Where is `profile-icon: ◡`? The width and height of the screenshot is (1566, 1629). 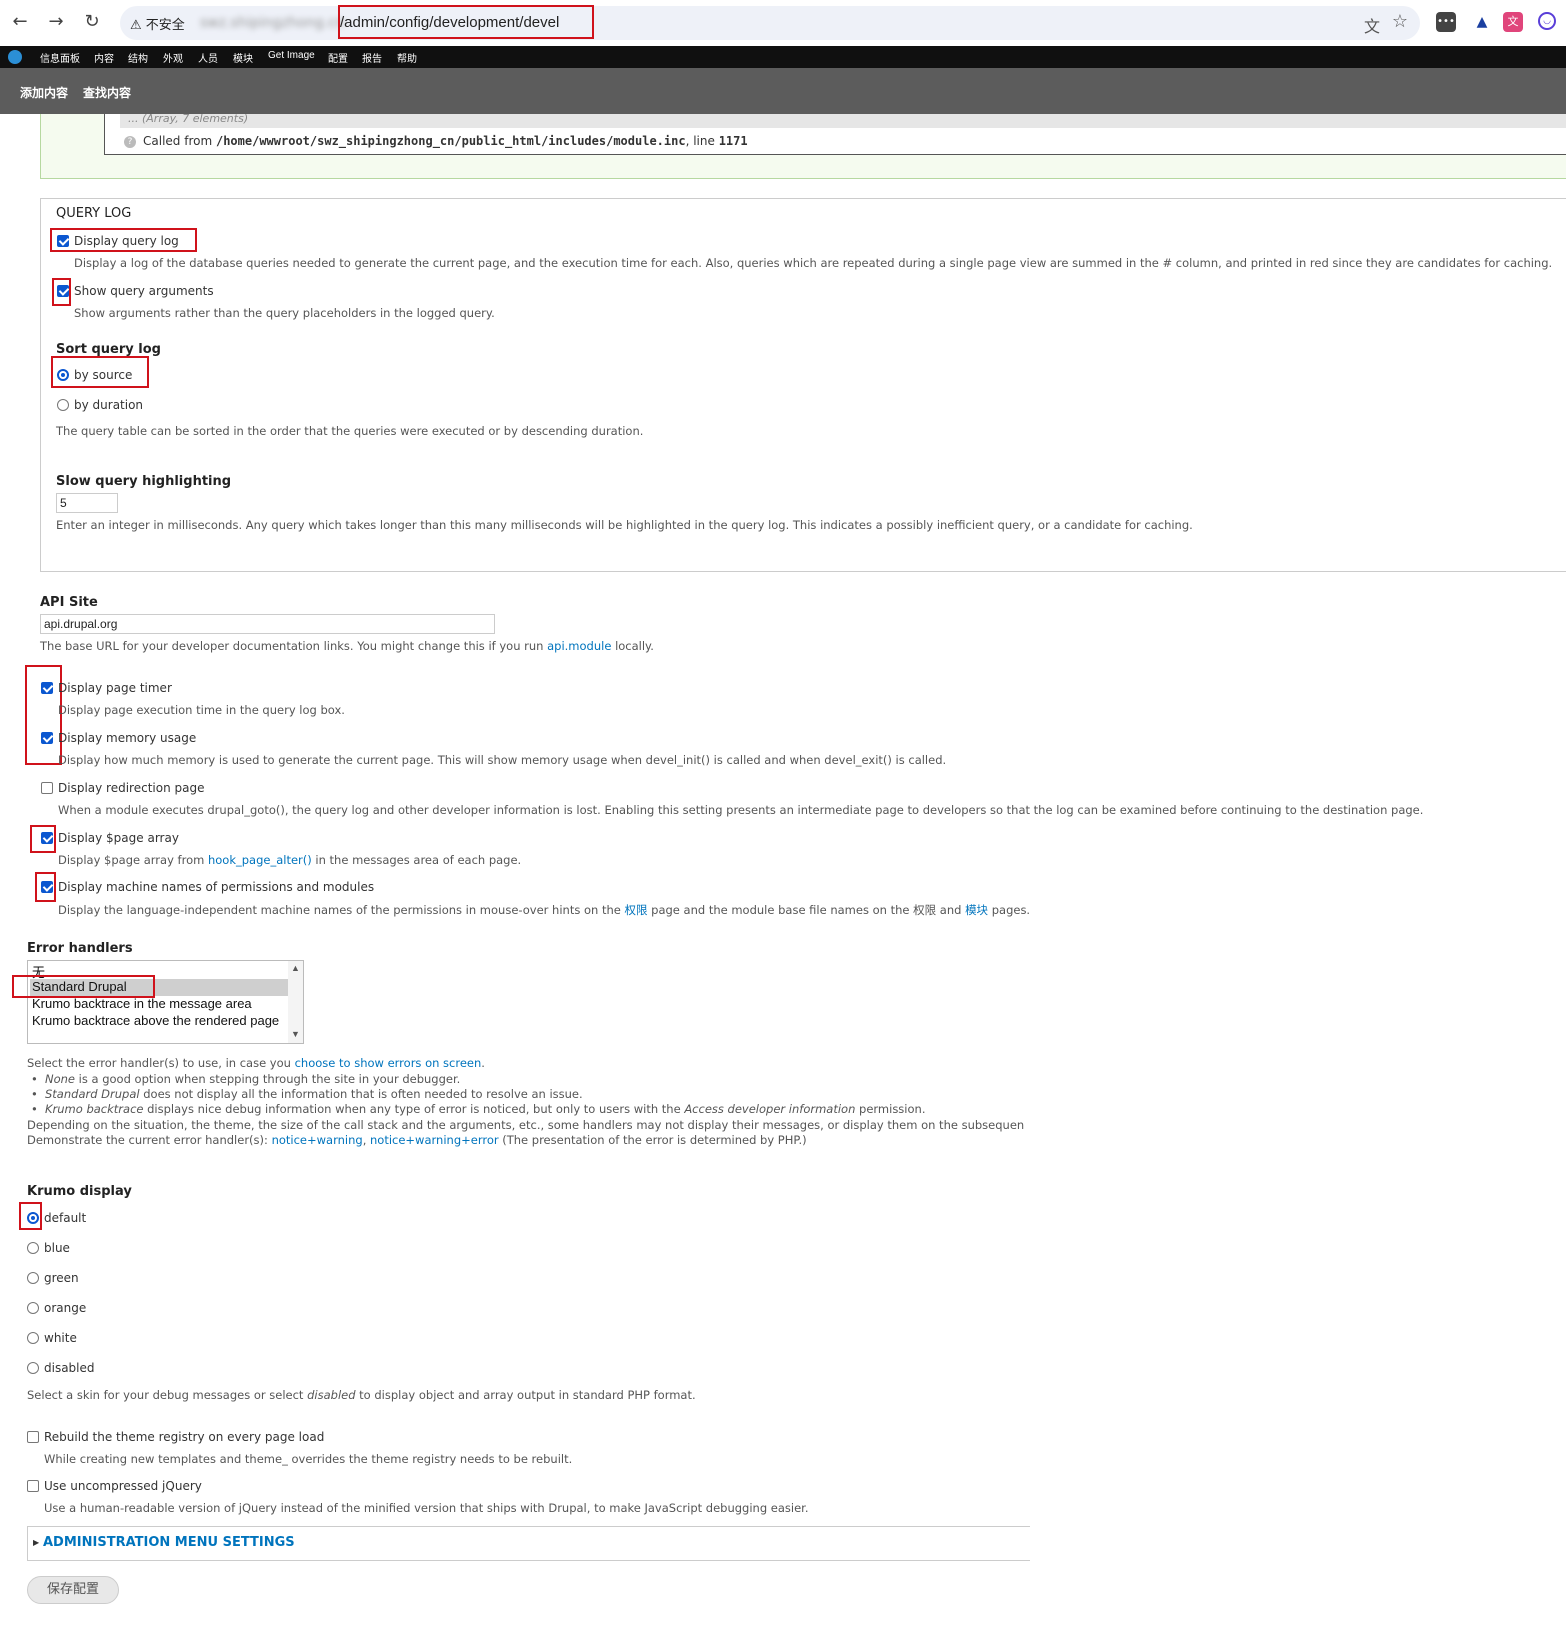
profile-icon: ◡ is located at coordinates (1547, 21).